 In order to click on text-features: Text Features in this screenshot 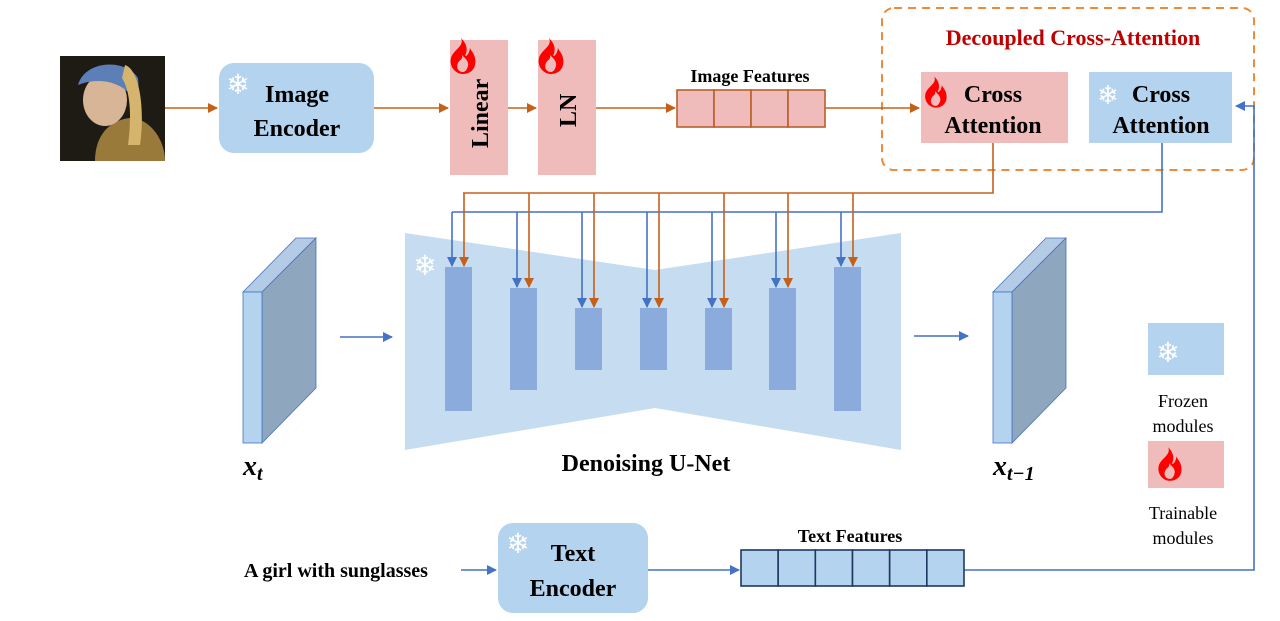, I will do `click(852, 556)`.